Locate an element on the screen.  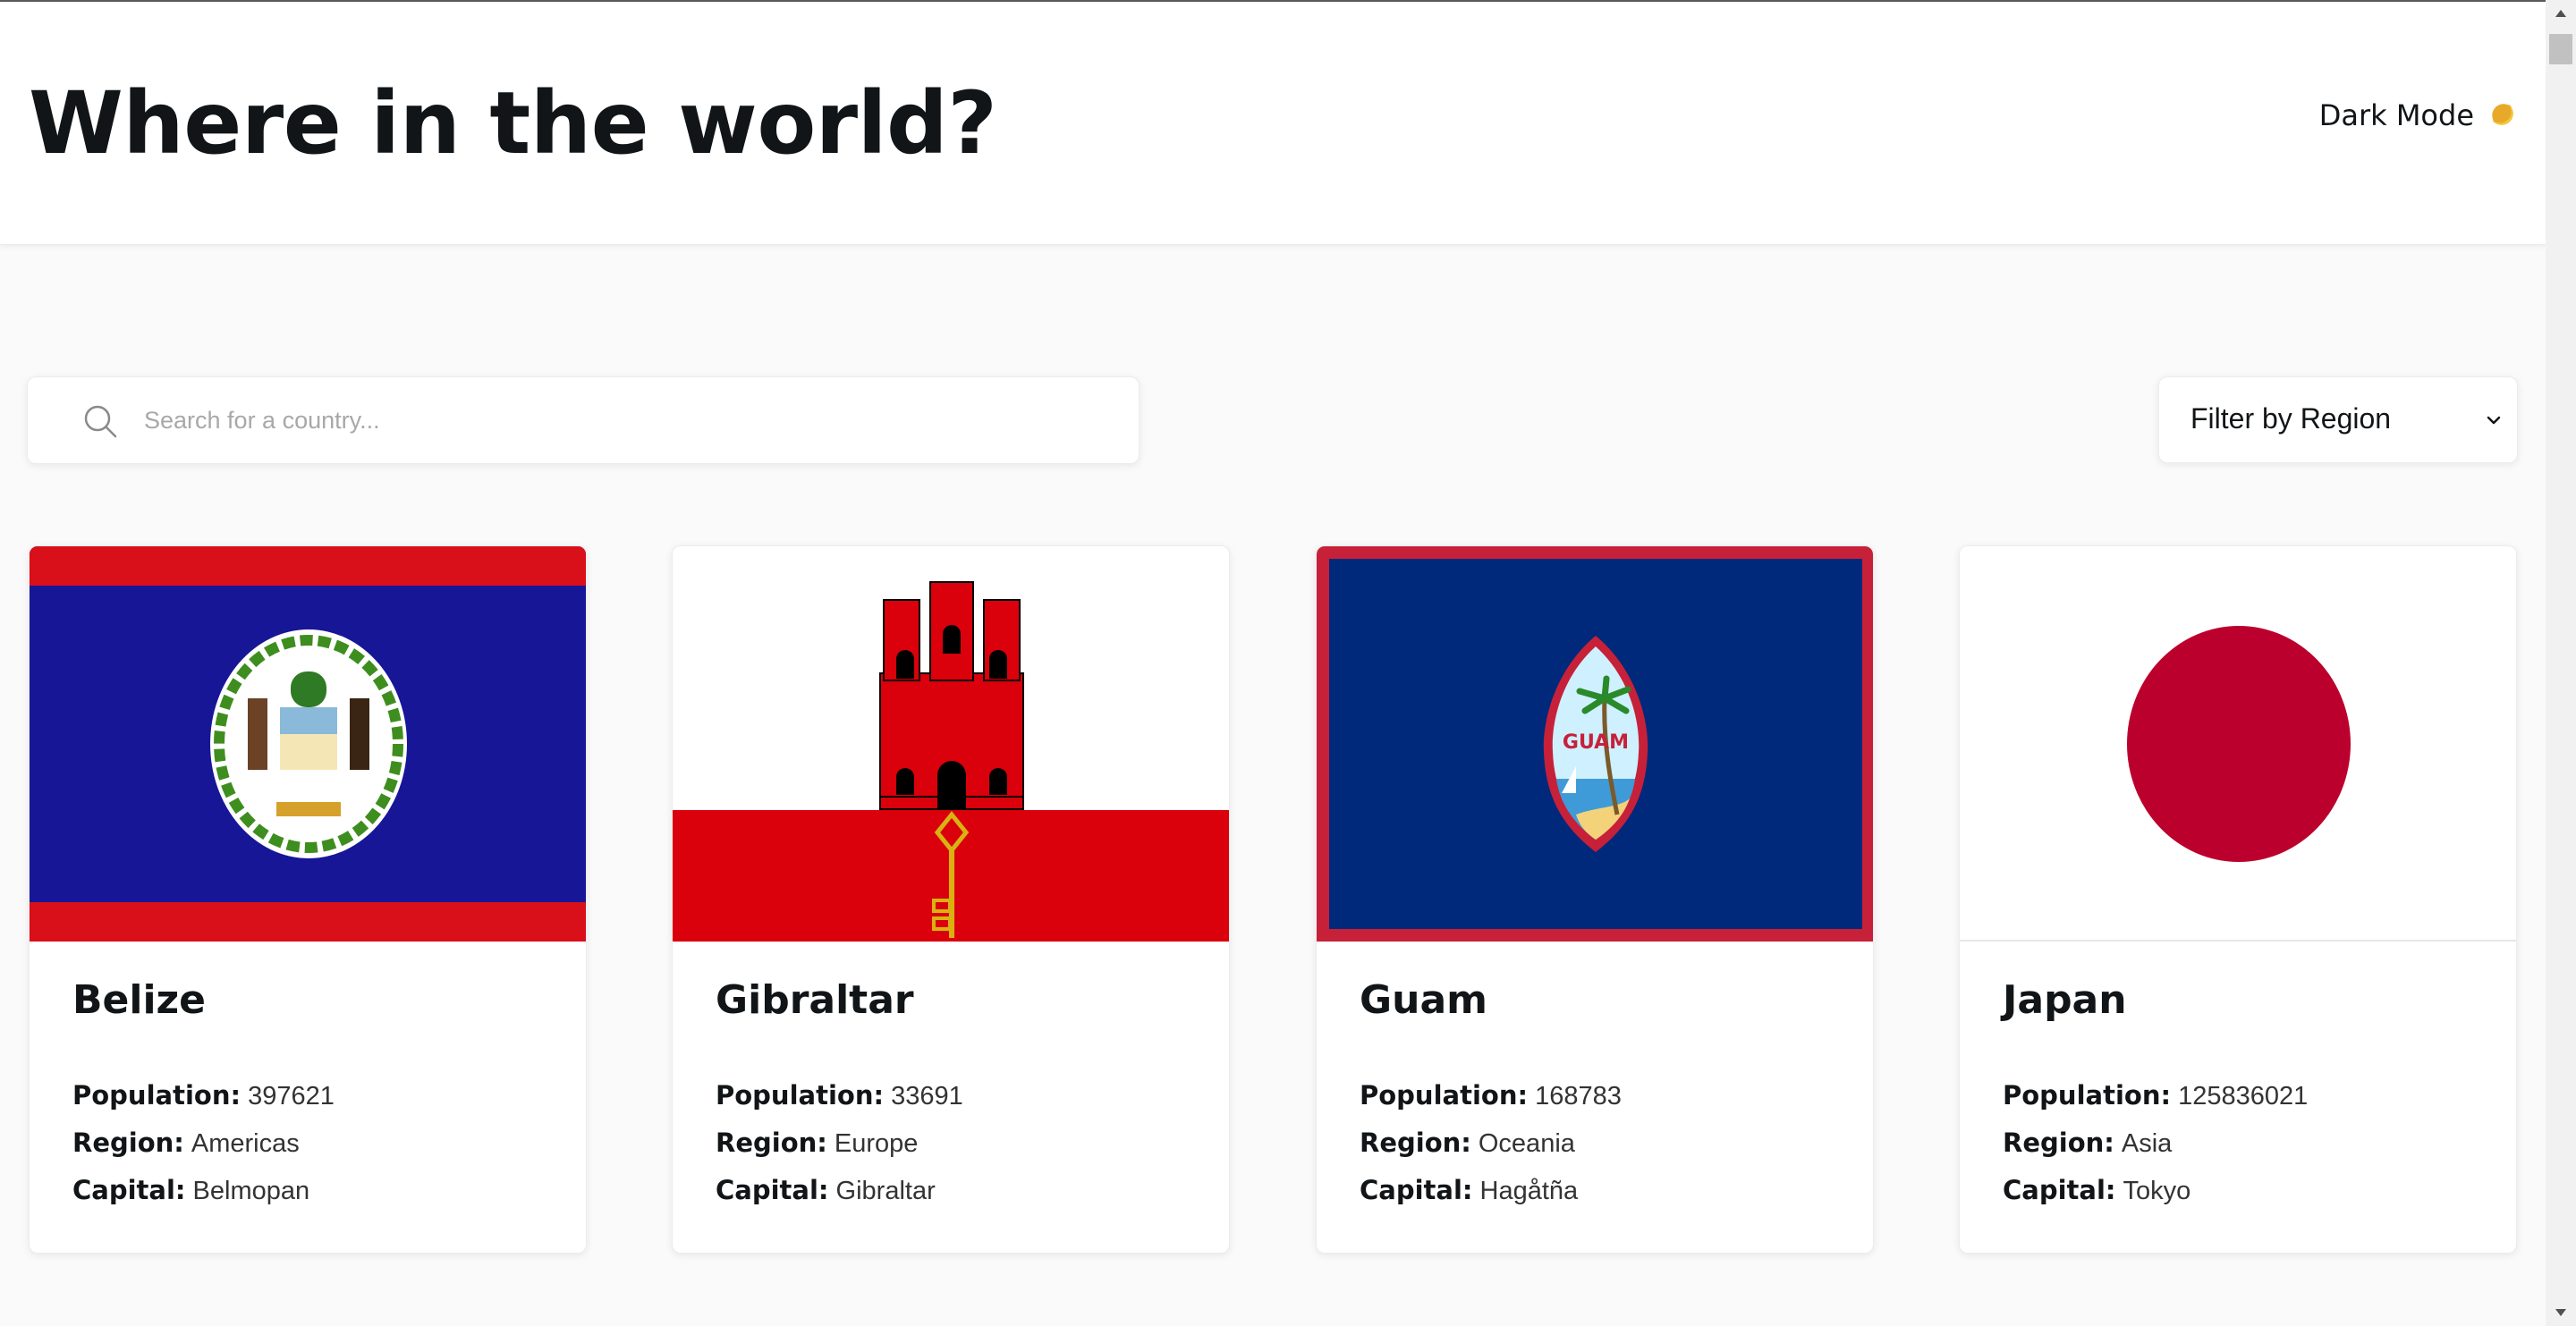
capital-value: Tokyo is located at coordinates (2157, 1191).